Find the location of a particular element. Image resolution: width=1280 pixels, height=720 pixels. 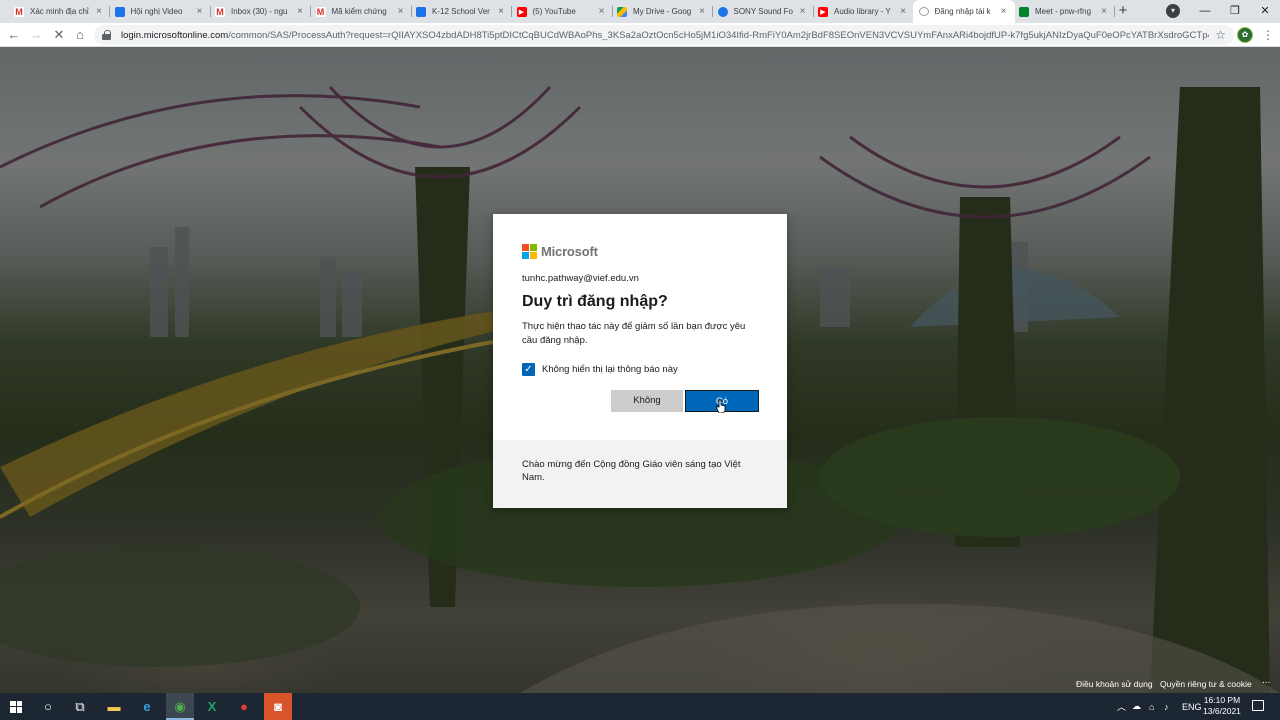

dialog-title: Duy trì đăng nhập? is located at coordinates (595, 301).